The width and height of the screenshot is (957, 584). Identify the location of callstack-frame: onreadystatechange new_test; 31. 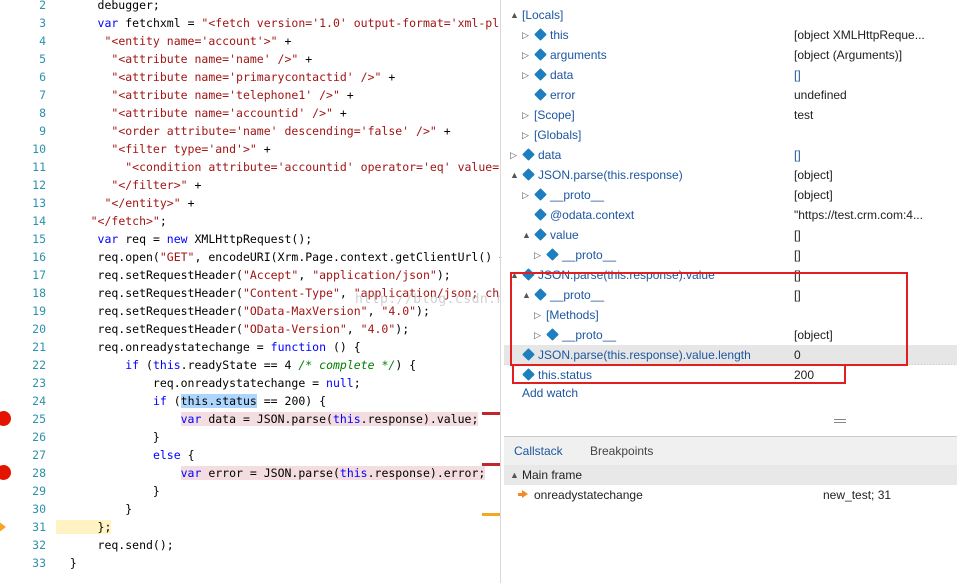
(730, 495).